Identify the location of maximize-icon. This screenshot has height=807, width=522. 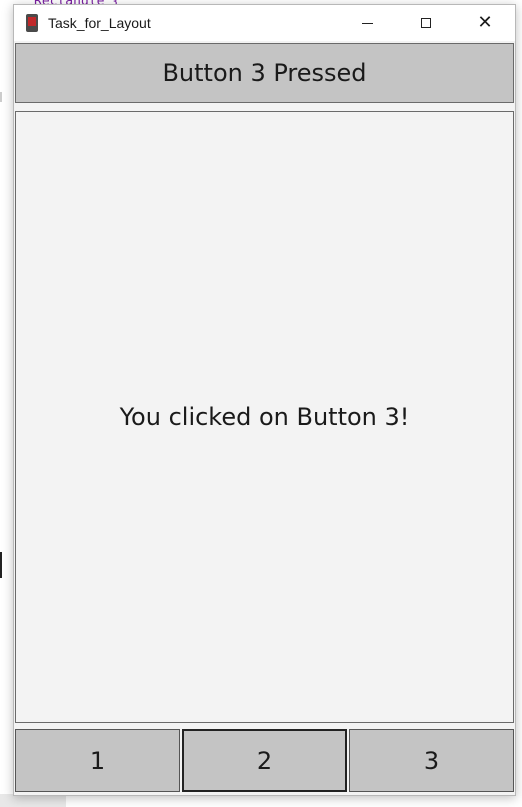
(426, 23).